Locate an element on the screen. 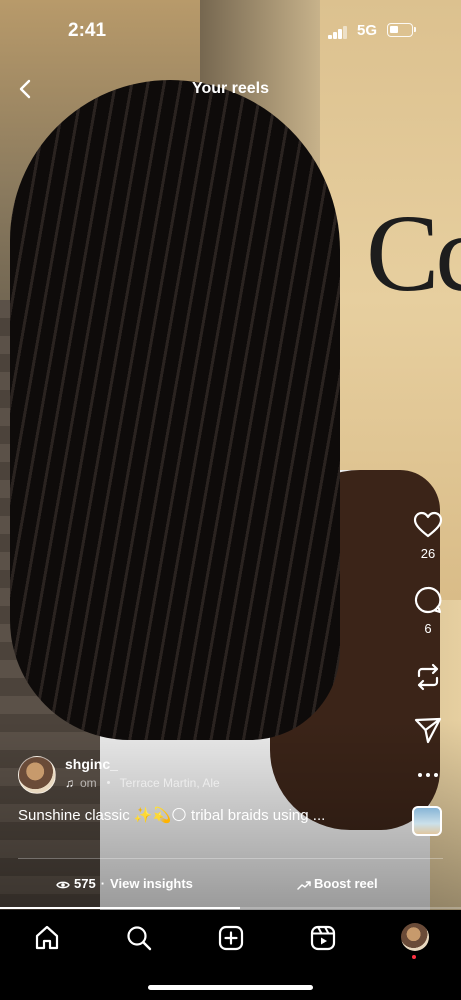  music-note-icon: ♫ is located at coordinates (69, 783).